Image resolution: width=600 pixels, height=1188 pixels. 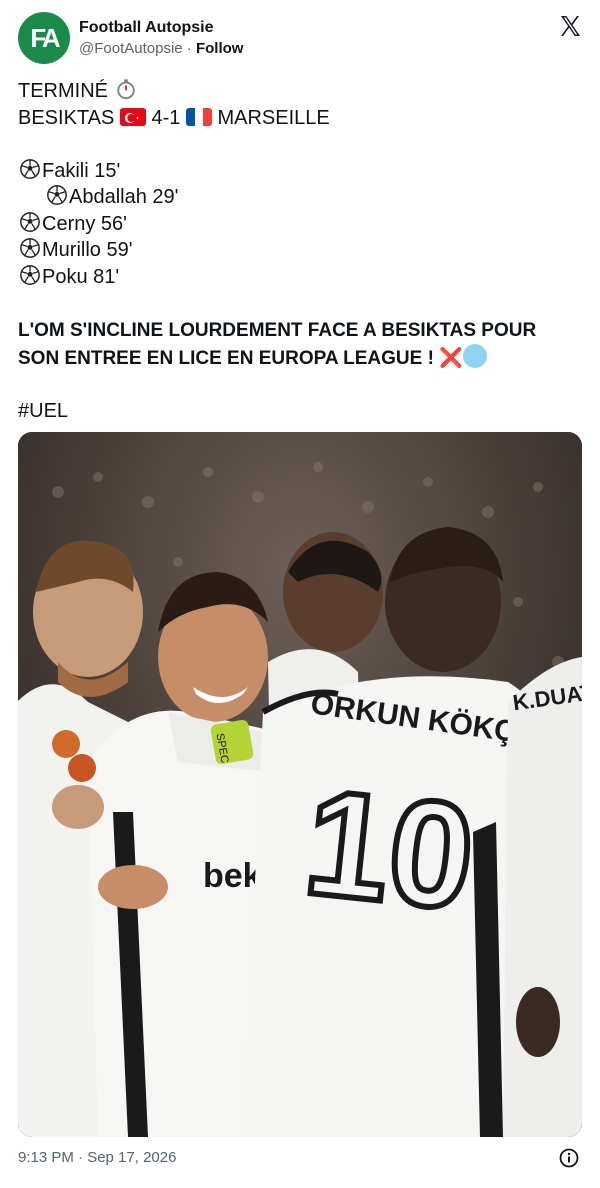 What do you see at coordinates (390, 849) in the screenshot?
I see `jersey-number: 10` at bounding box center [390, 849].